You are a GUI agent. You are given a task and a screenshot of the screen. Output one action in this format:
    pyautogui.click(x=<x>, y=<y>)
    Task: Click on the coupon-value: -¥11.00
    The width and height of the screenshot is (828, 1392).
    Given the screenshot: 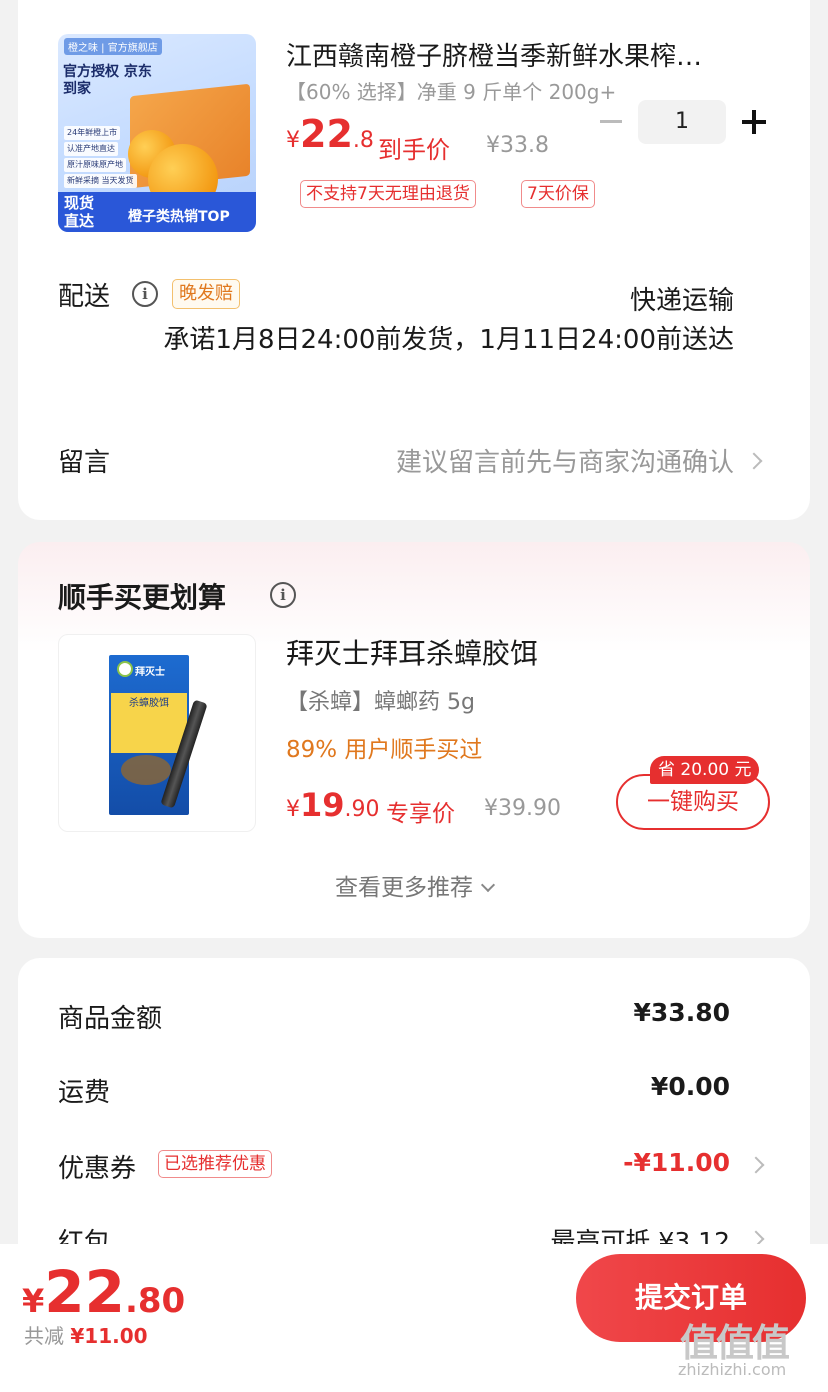 What is the action you would take?
    pyautogui.click(x=676, y=1162)
    